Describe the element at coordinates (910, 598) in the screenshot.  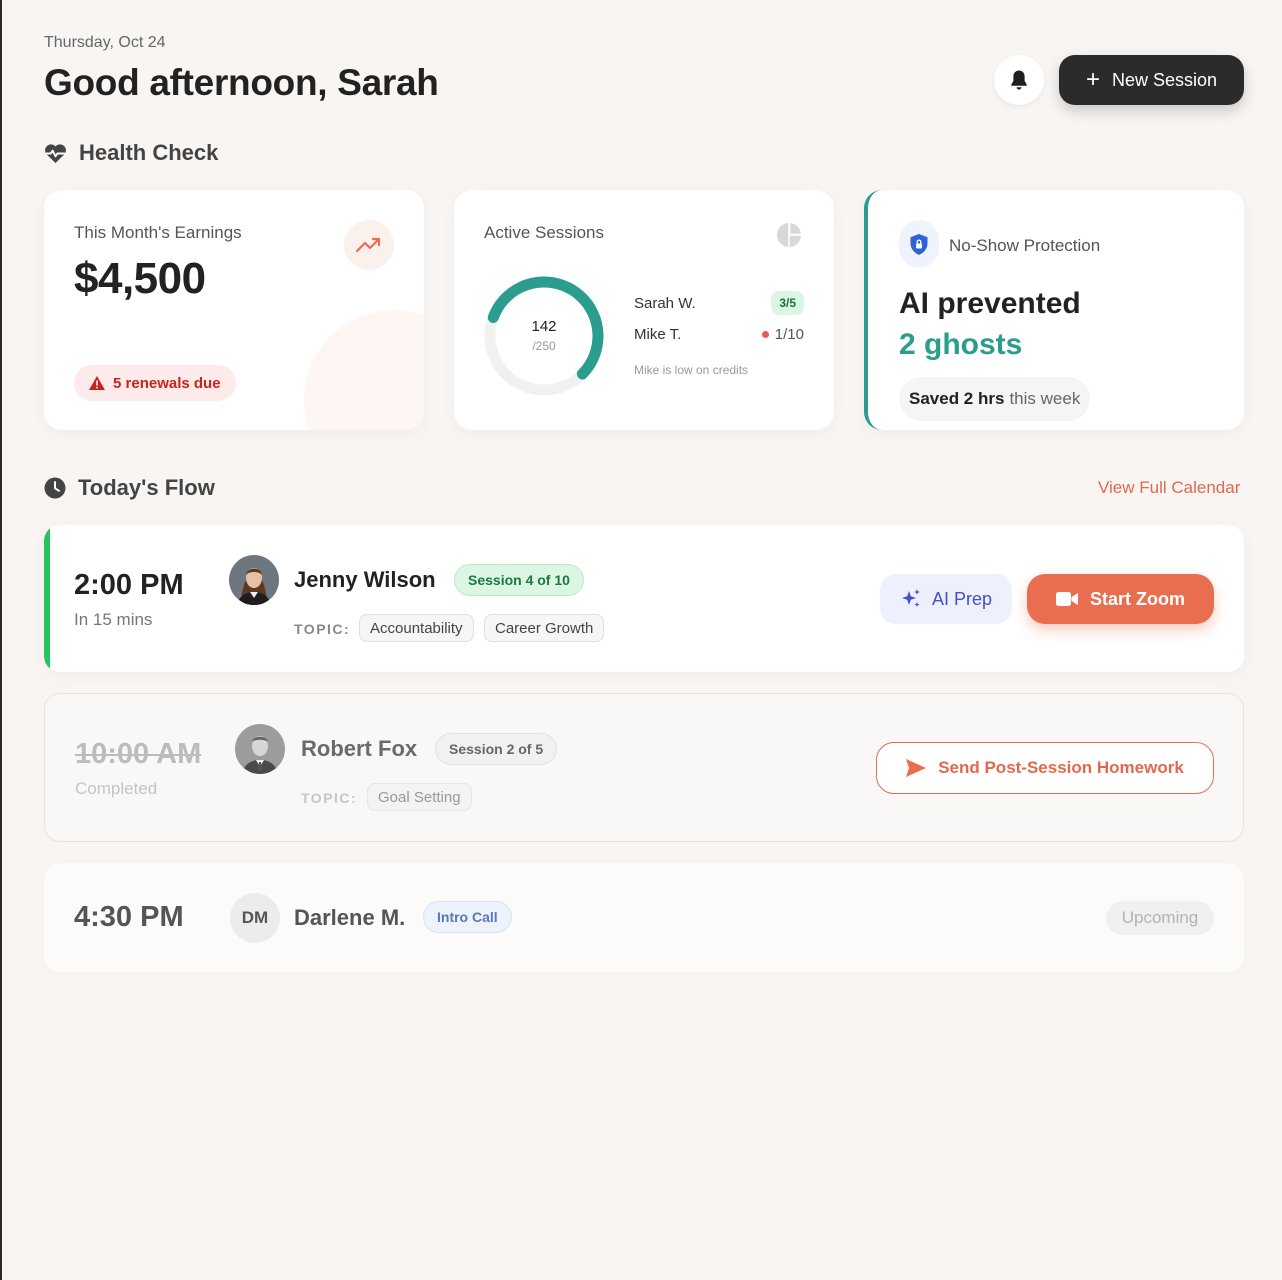
I see `sparkles-icon` at that location.